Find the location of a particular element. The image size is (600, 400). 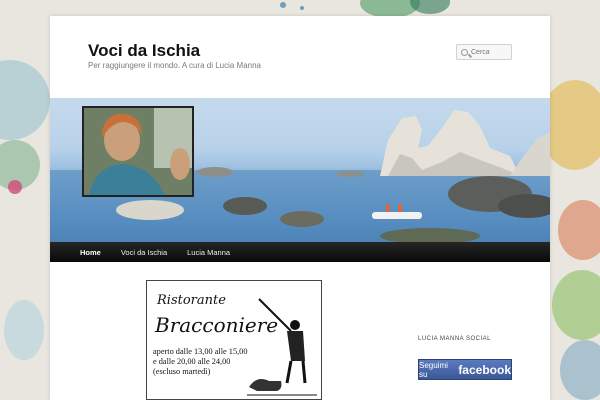

facebook-follow-prefix: Seguimi su is located at coordinates (433, 369).